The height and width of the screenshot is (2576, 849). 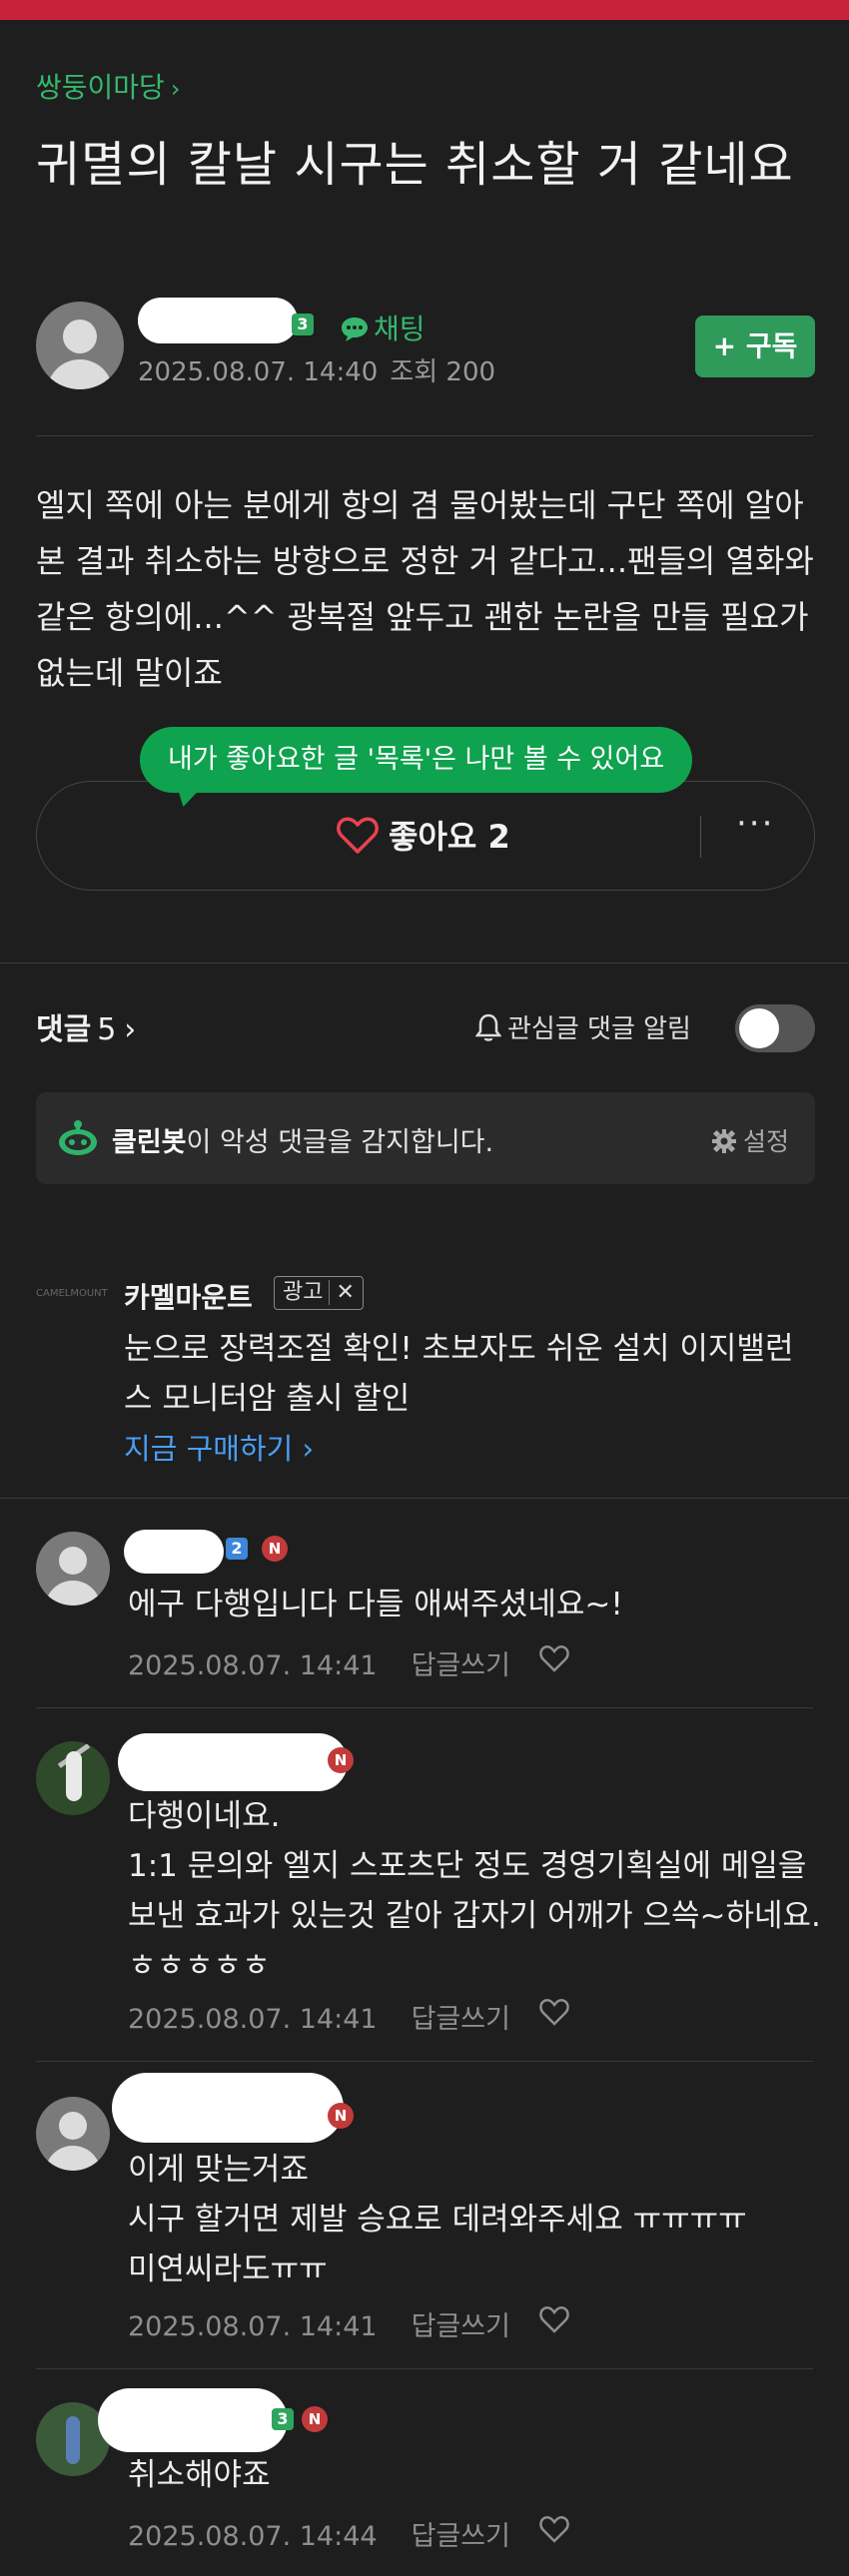 I want to click on top-accent-bar, so click(x=424, y=10).